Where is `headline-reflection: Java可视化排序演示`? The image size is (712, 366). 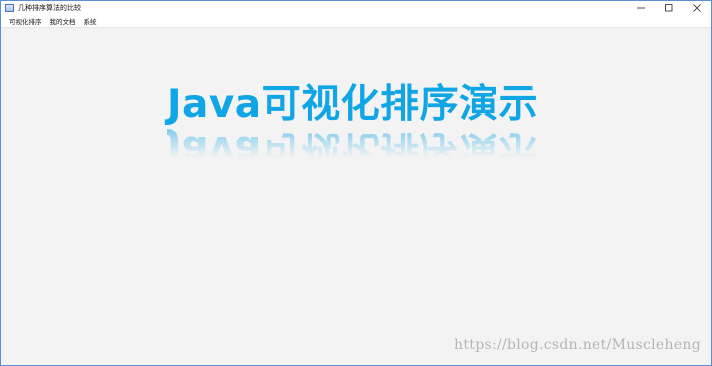 headline-reflection: Java可视化排序演示 is located at coordinates (353, 149).